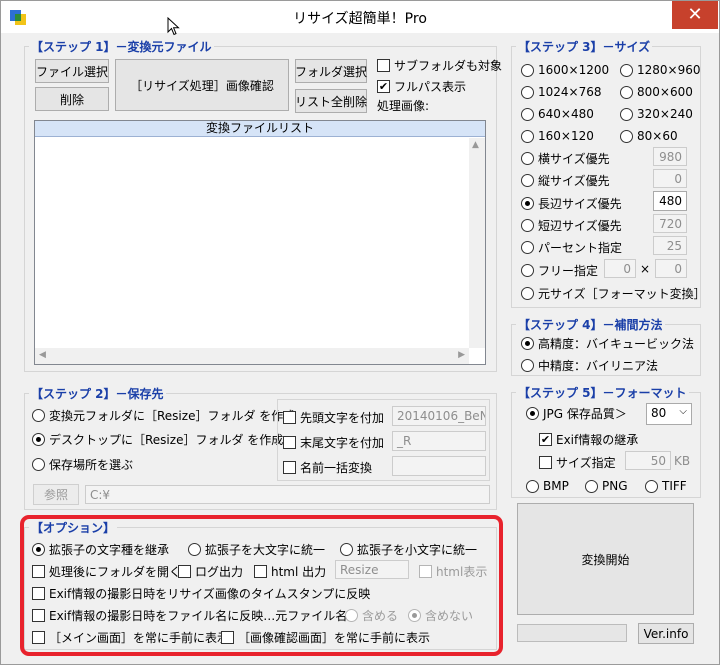 Image resolution: width=720 pixels, height=665 pixels. What do you see at coordinates (645, 269) in the screenshot?
I see `free-times-label: ×` at bounding box center [645, 269].